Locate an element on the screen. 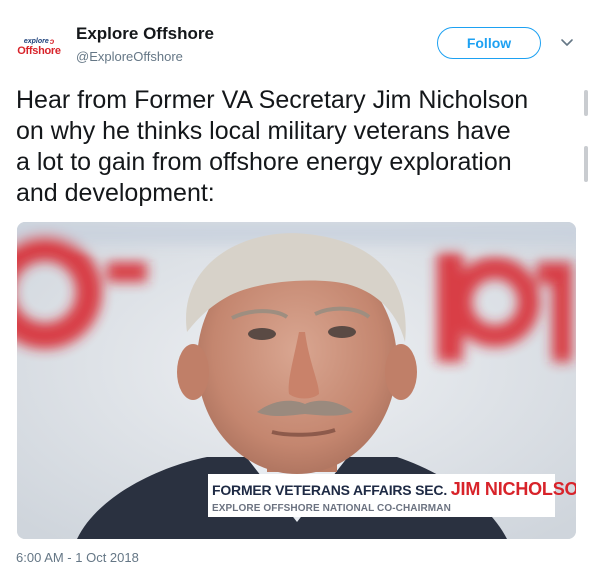  chevron-down-icon is located at coordinates (567, 43).